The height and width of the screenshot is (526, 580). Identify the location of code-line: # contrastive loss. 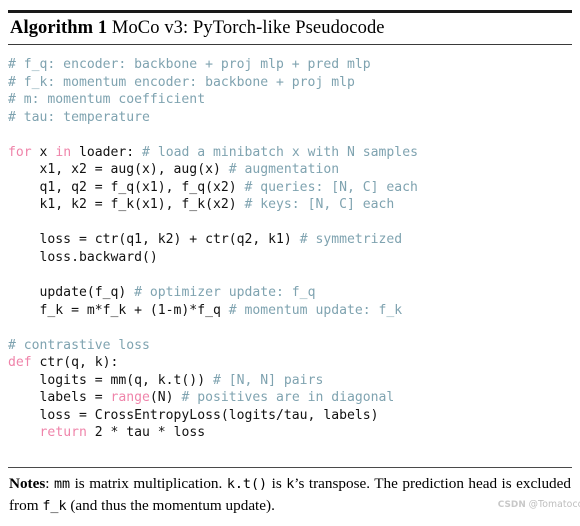
(291, 346).